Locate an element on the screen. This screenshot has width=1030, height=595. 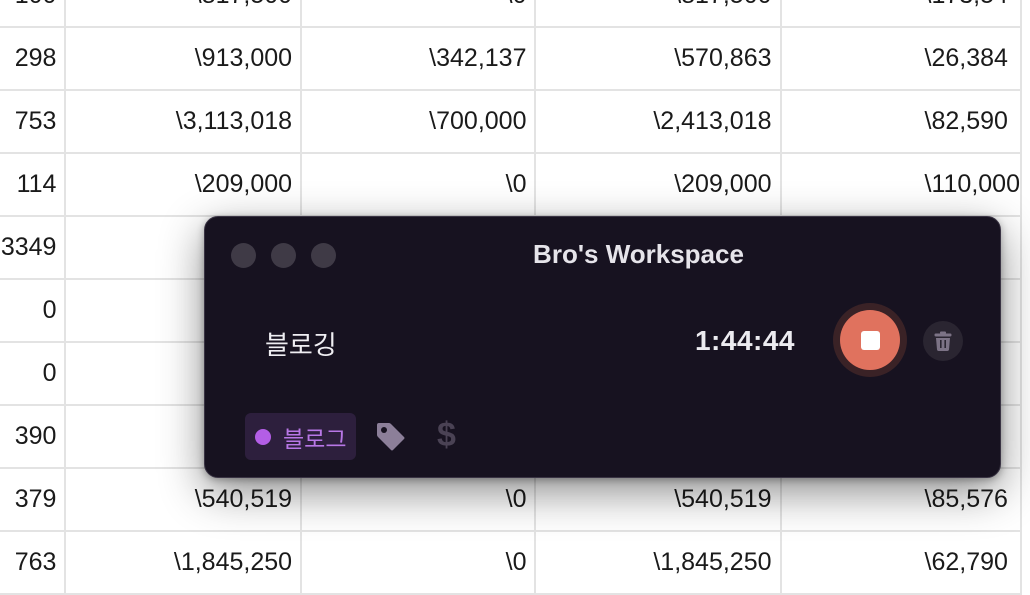
workspace-title: Bro's Workspace is located at coordinates (638, 254).